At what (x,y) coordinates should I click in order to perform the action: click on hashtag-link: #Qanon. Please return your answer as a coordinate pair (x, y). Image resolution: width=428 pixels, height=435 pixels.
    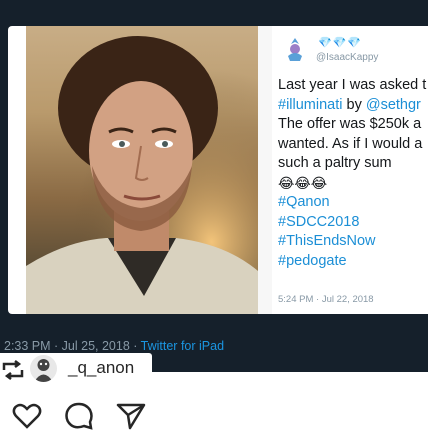
    Looking at the image, I should click on (353, 203).